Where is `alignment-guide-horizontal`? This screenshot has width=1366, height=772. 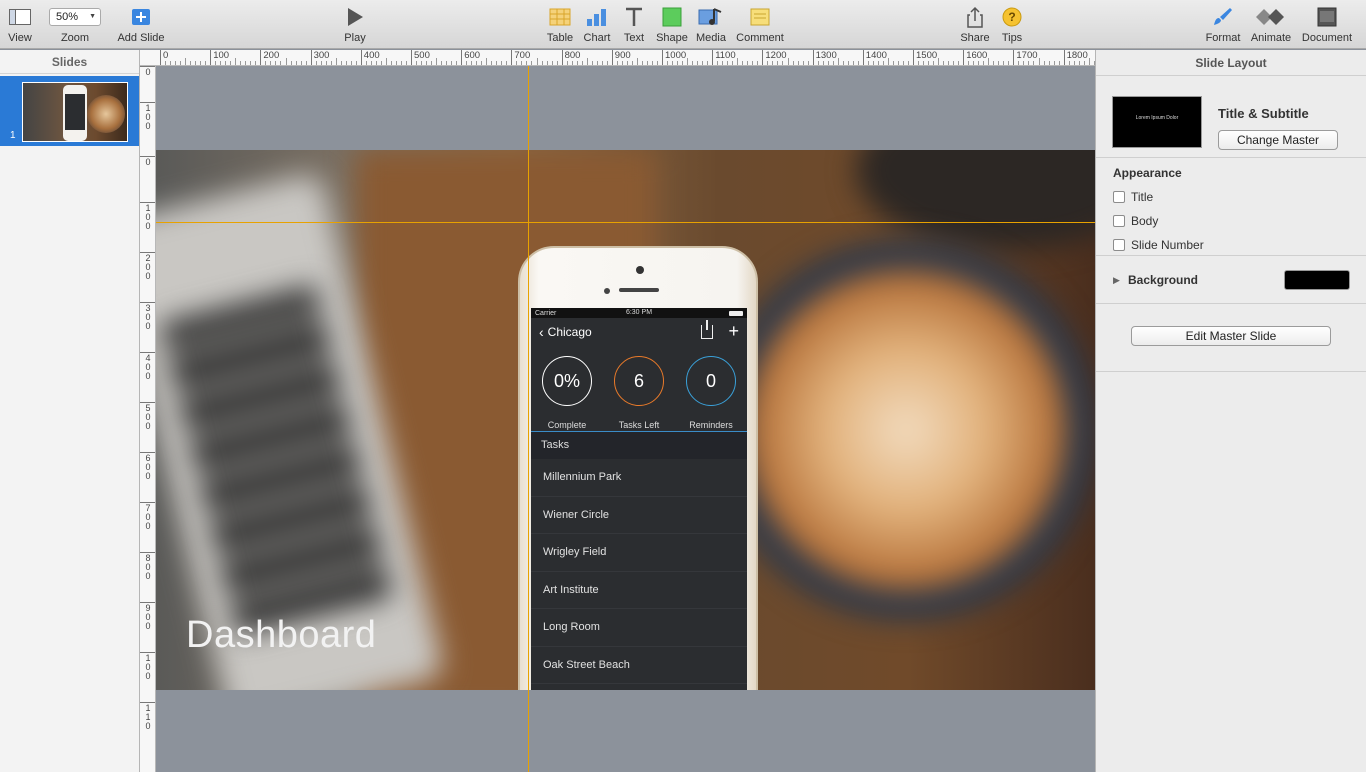
alignment-guide-horizontal is located at coordinates (625, 222).